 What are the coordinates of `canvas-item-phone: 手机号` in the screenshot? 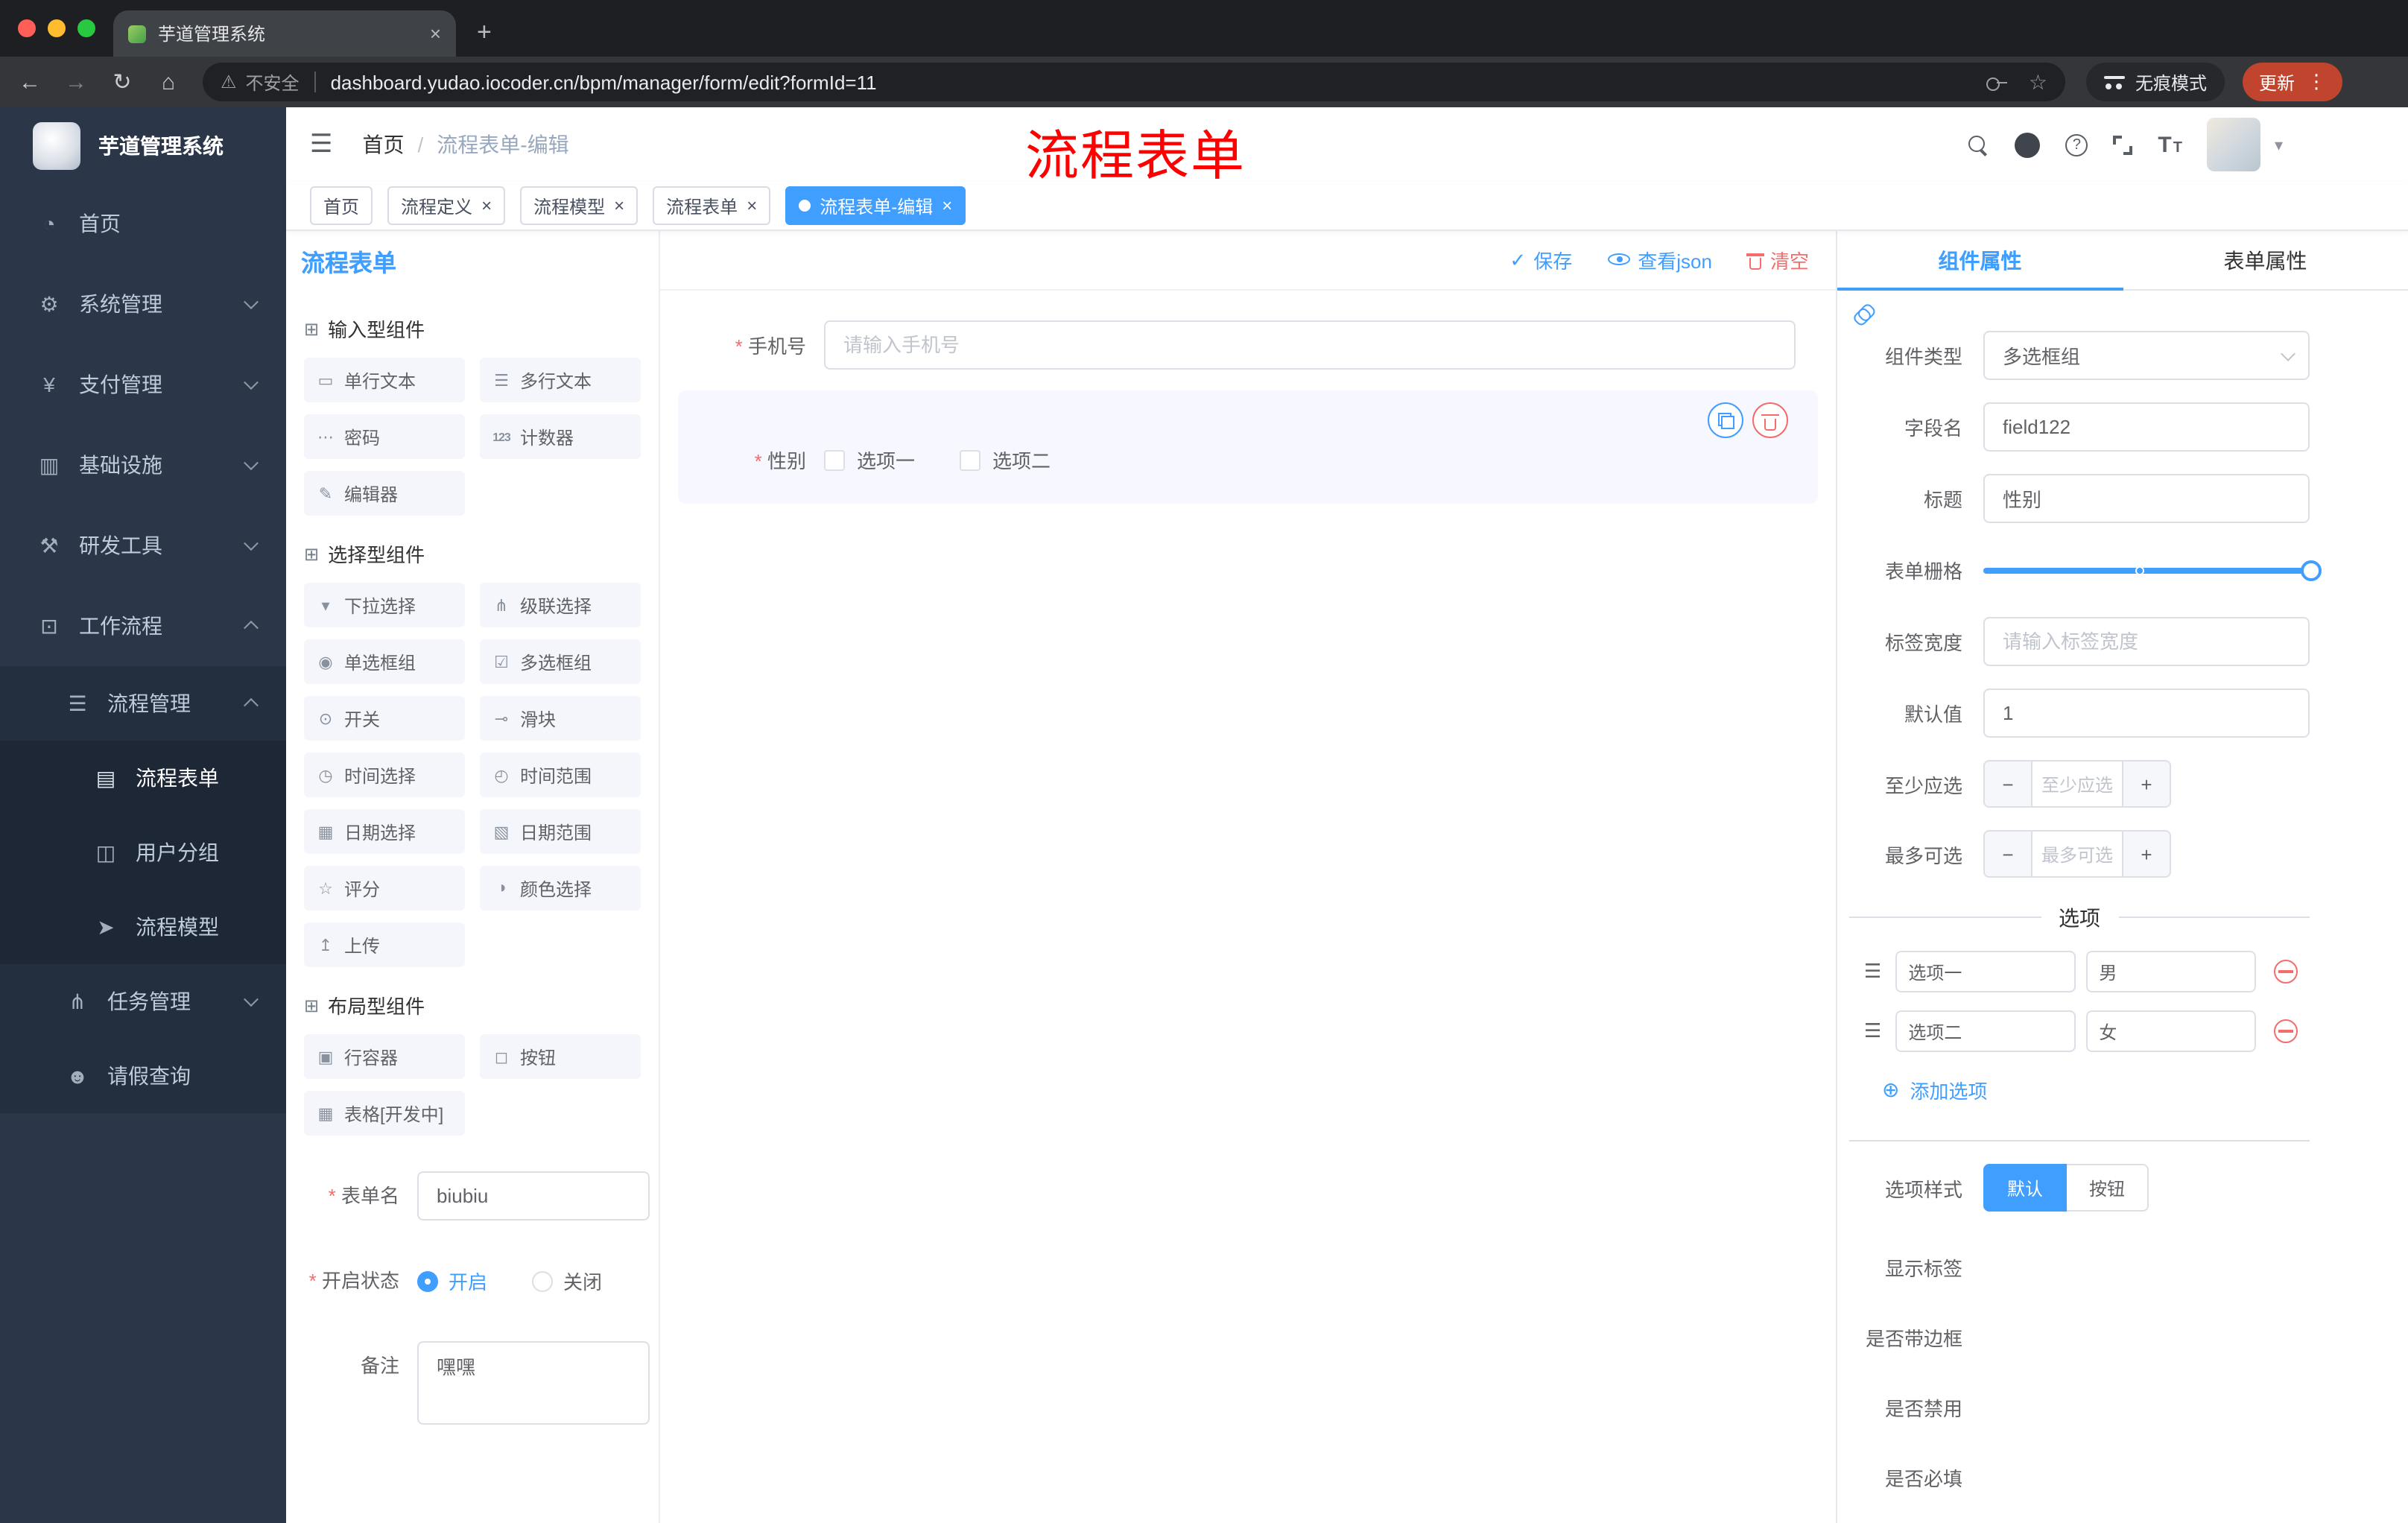 It's located at (1248, 345).